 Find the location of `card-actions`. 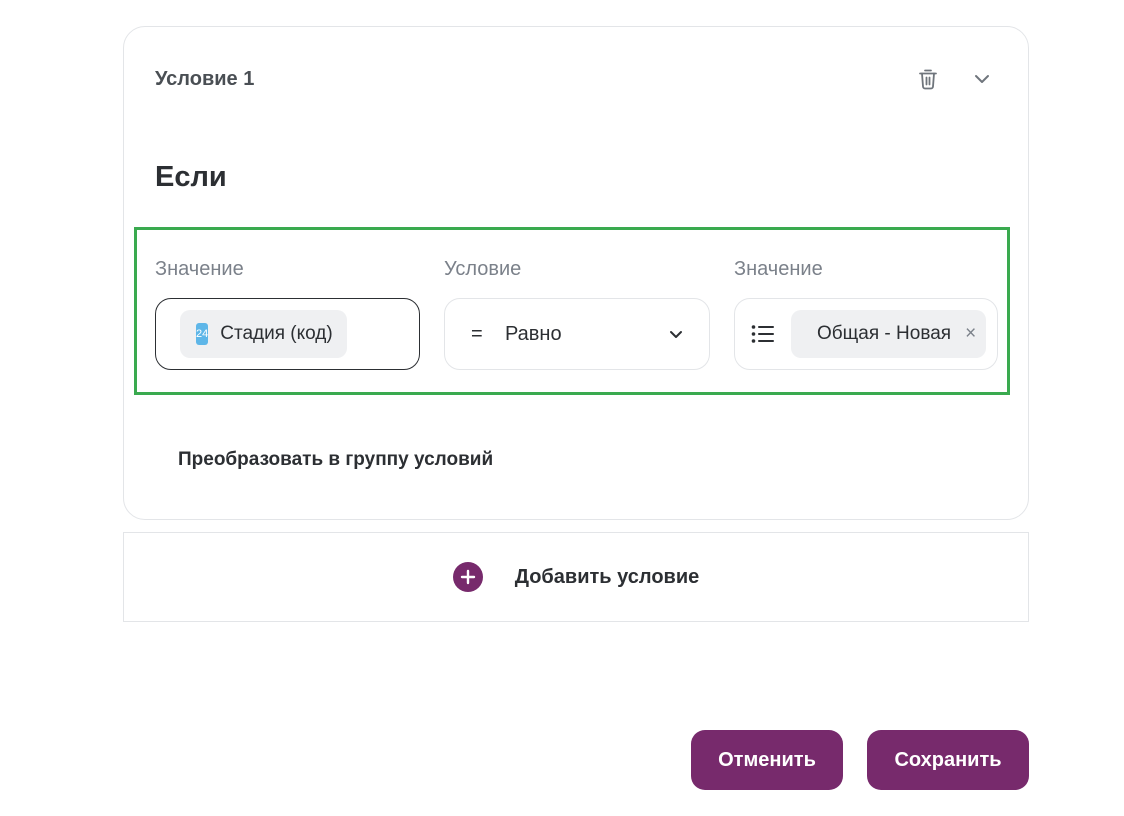

card-actions is located at coordinates (955, 79).